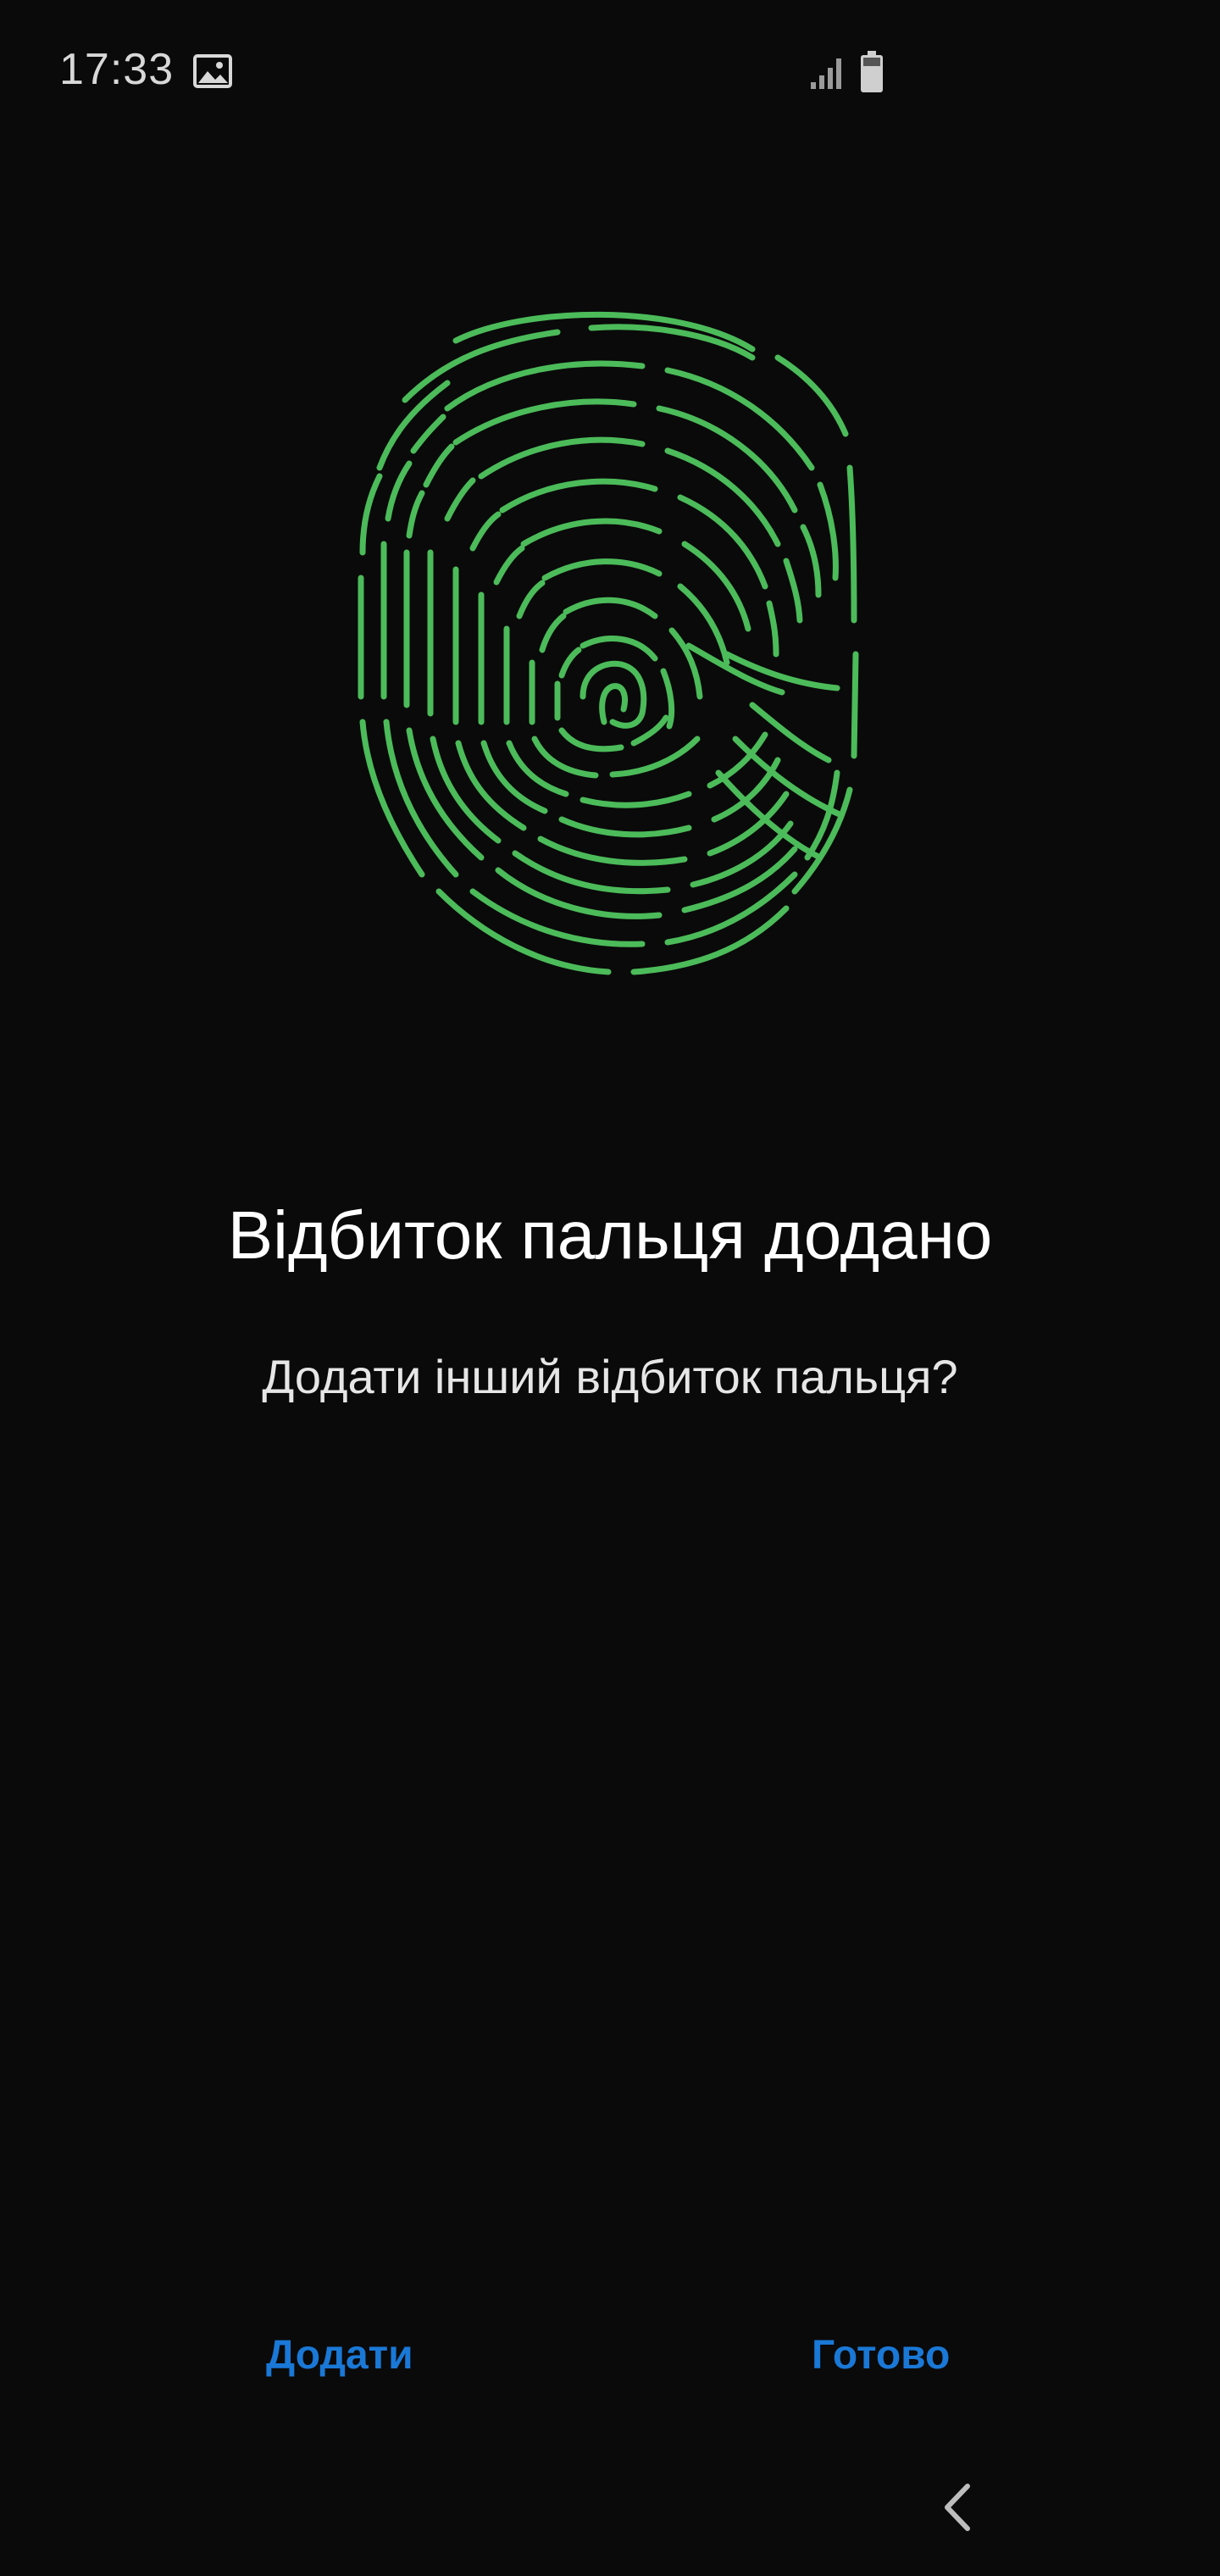  I want to click on fingerprint-icon, so click(608, 643).